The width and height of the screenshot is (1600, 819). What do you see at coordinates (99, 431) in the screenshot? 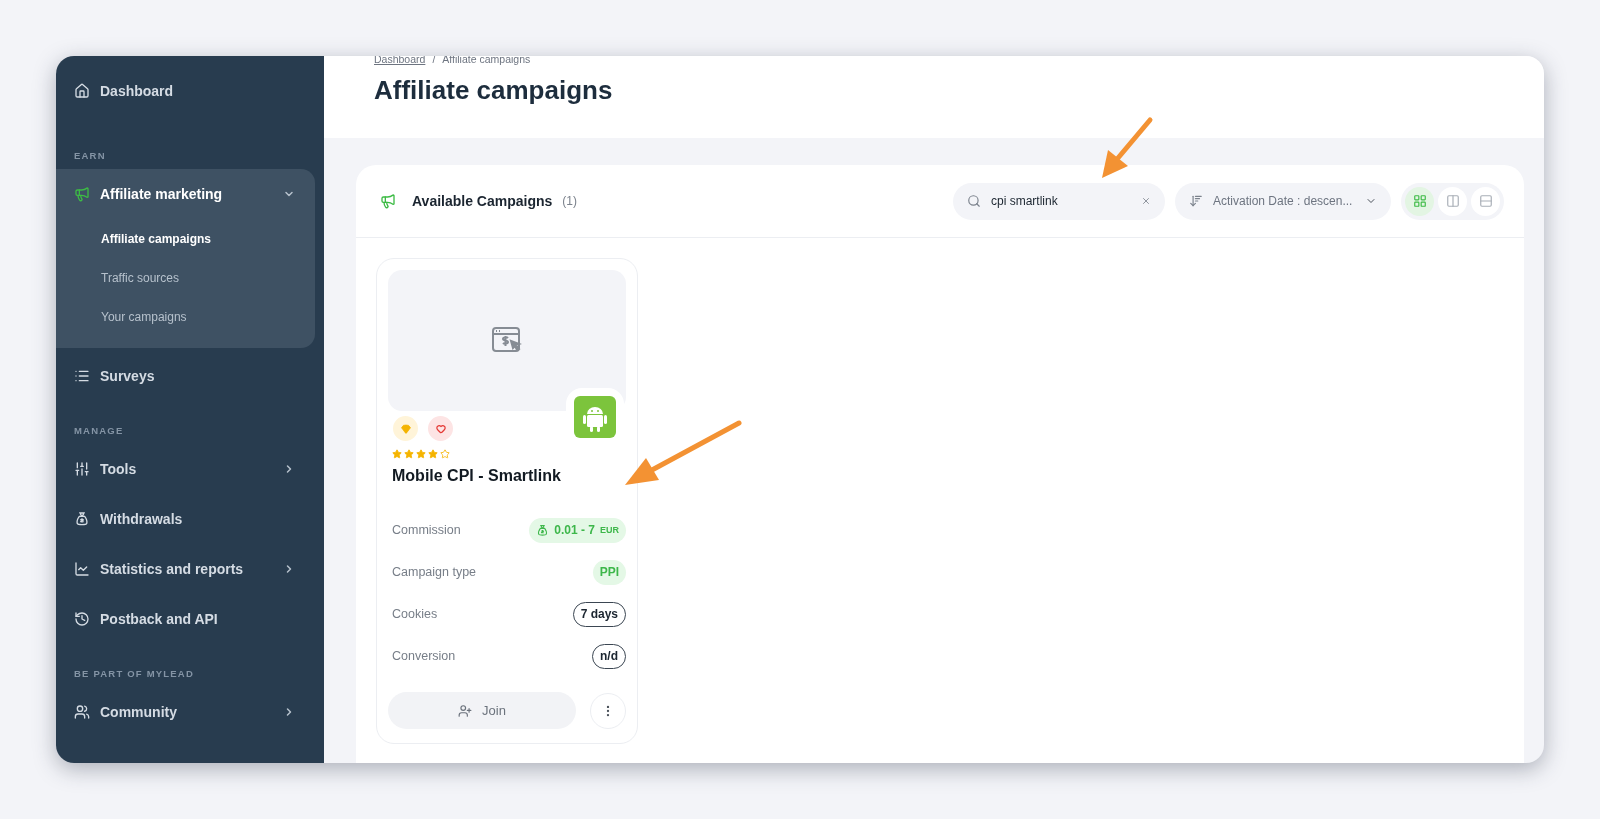
I see `section-label: MANAGE` at bounding box center [99, 431].